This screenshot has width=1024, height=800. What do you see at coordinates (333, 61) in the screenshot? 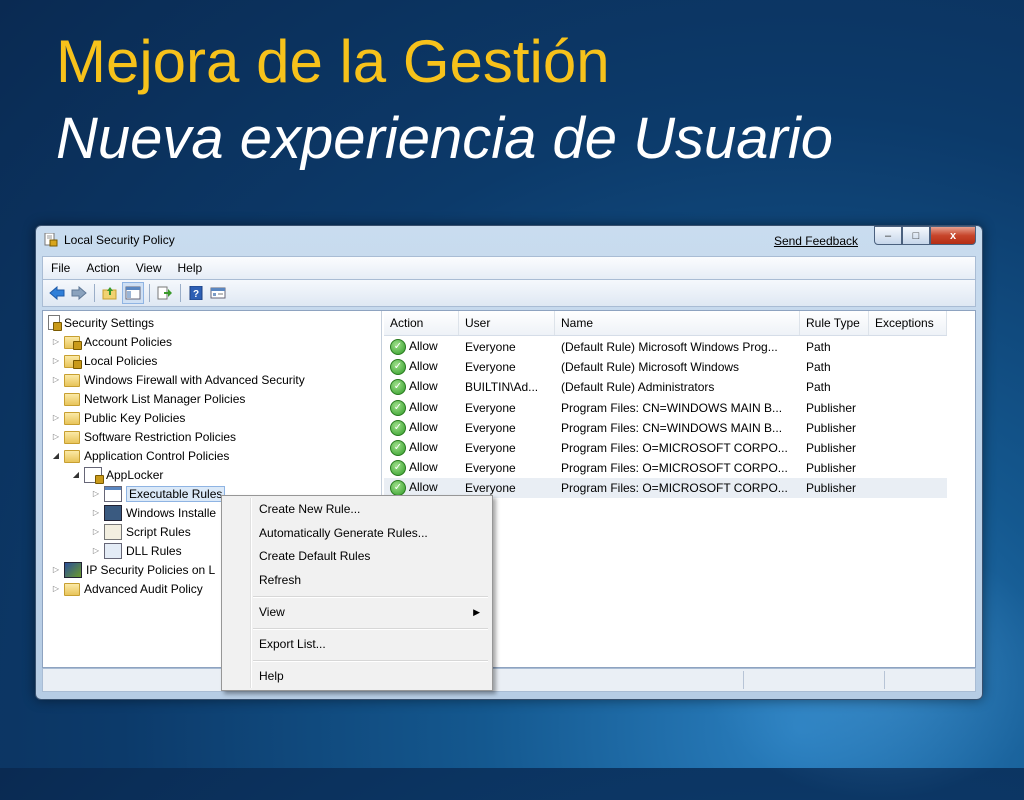
I see `slide-title: Mejora de la Gestión` at bounding box center [333, 61].